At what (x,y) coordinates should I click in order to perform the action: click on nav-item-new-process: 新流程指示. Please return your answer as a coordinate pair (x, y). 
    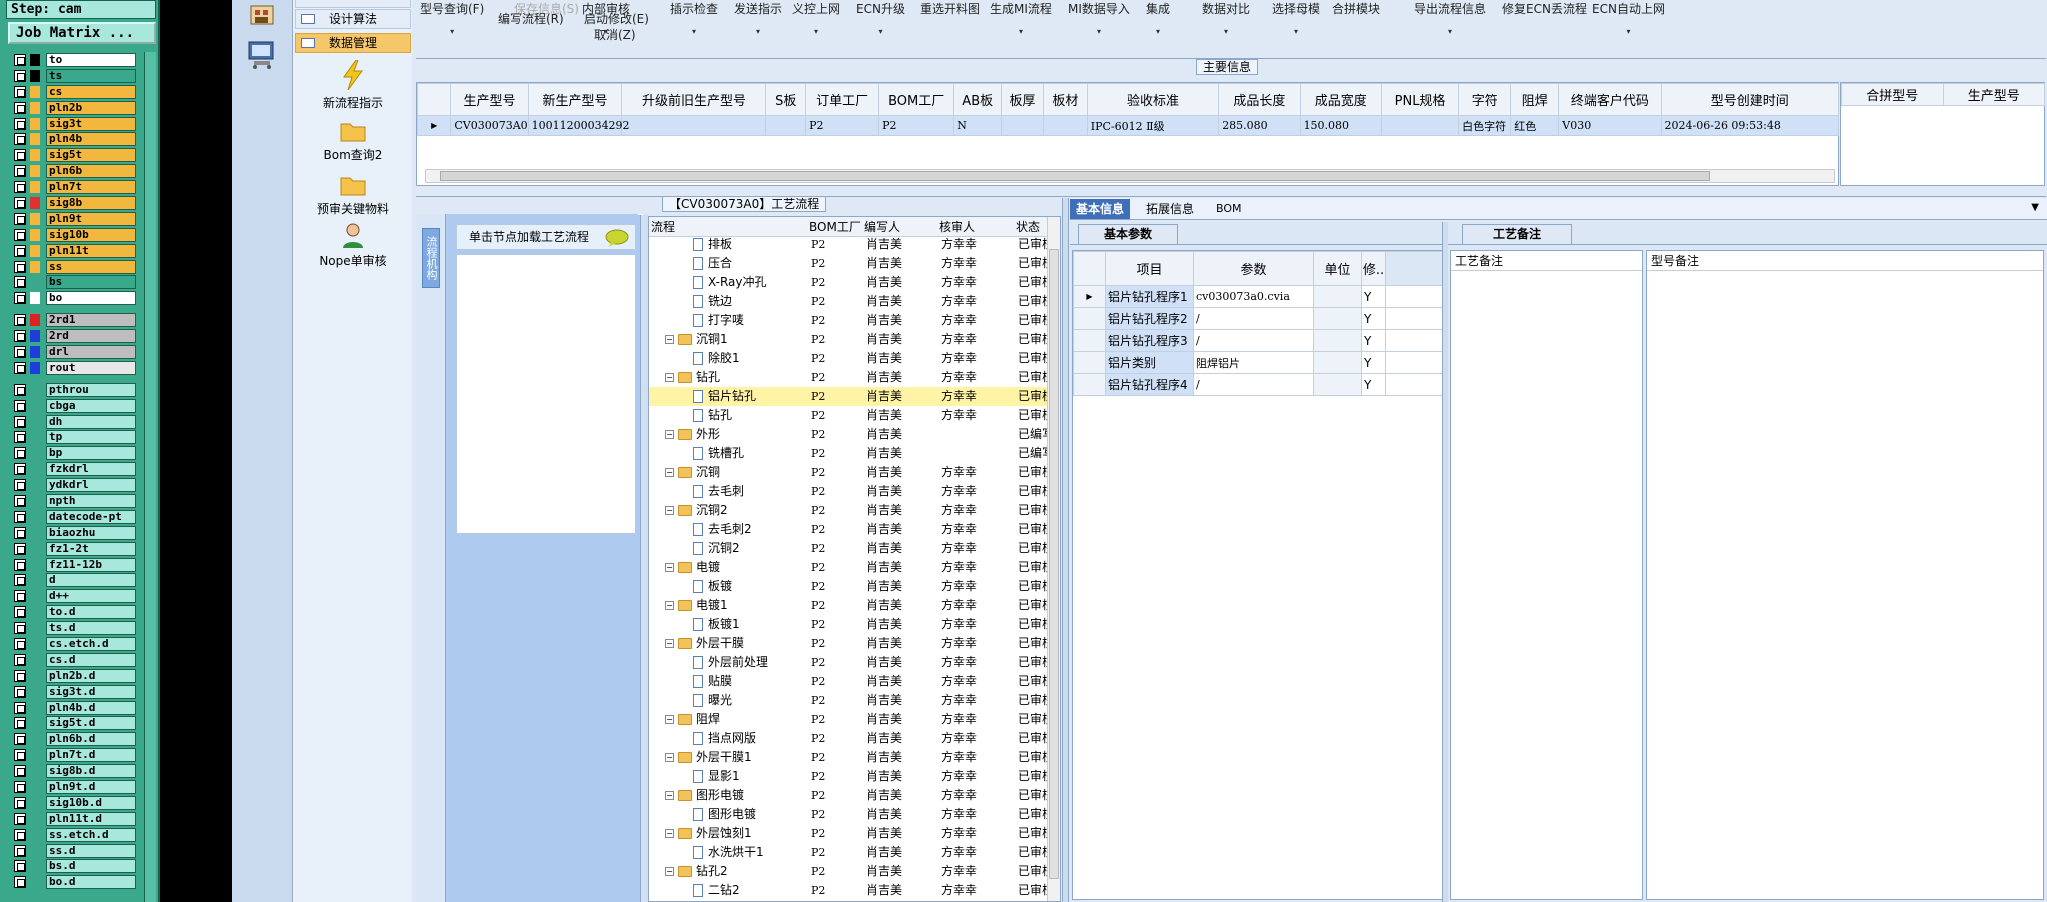
    Looking at the image, I should click on (353, 85).